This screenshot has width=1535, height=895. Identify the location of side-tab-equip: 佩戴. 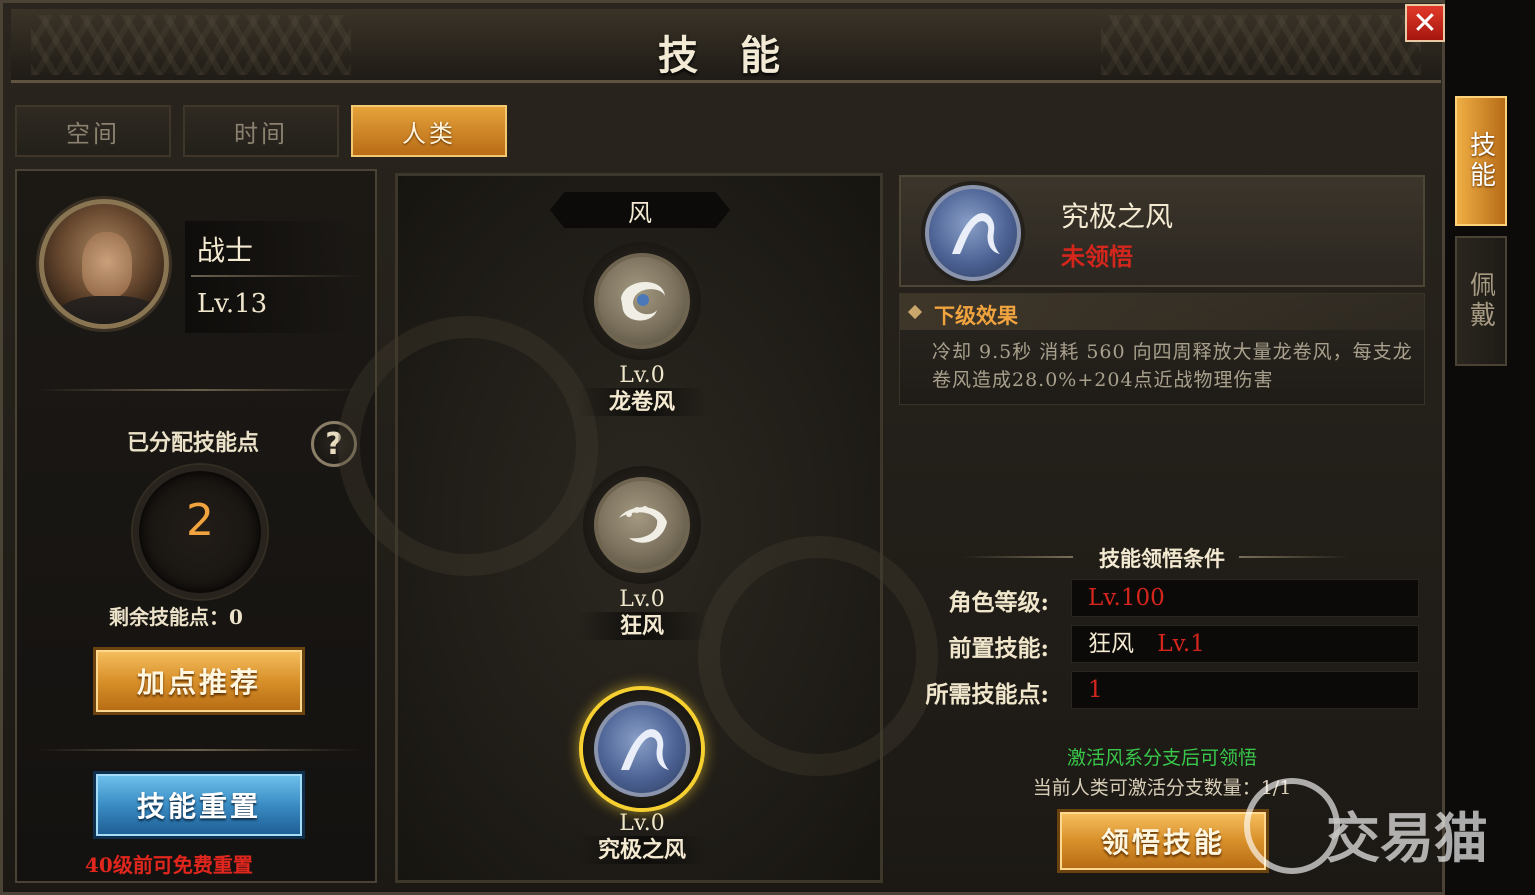
(1481, 301).